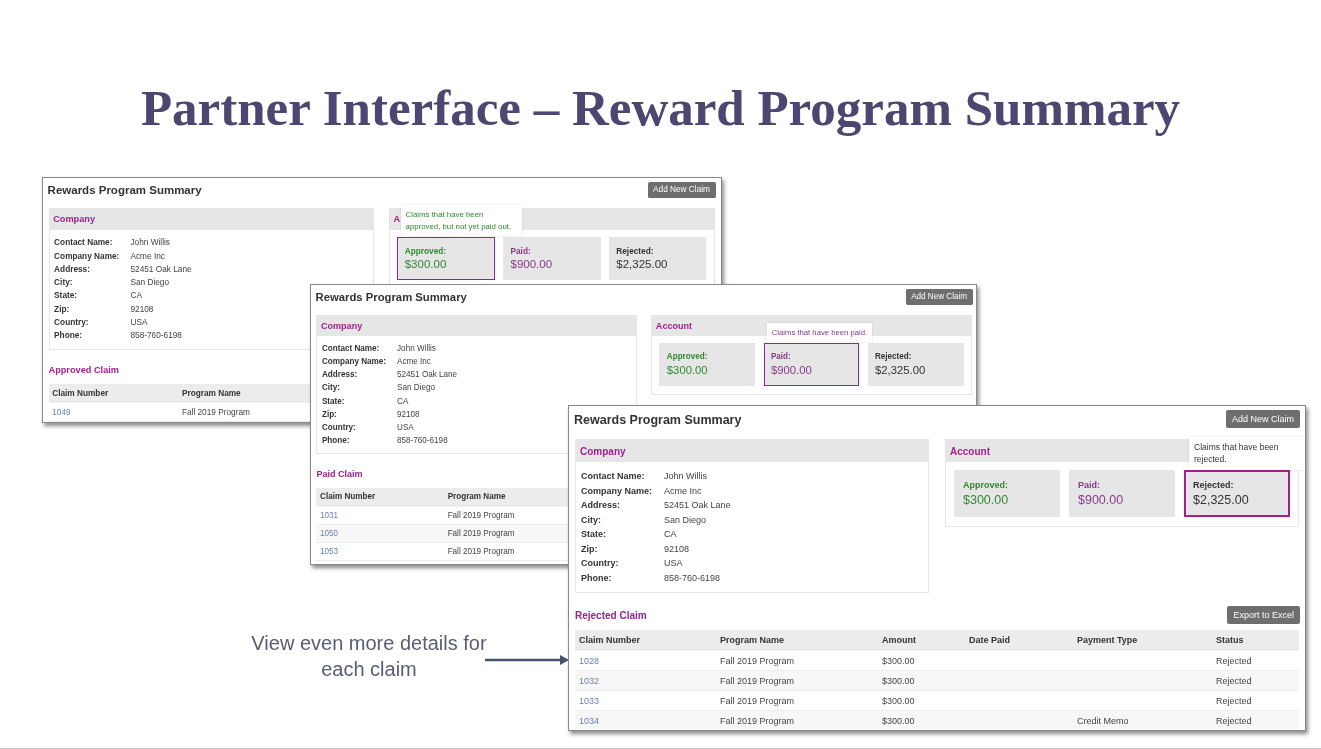 Image resolution: width=1321 pixels, height=749 pixels. Describe the element at coordinates (405, 427) in the screenshot. I see `field-value: USA` at that location.